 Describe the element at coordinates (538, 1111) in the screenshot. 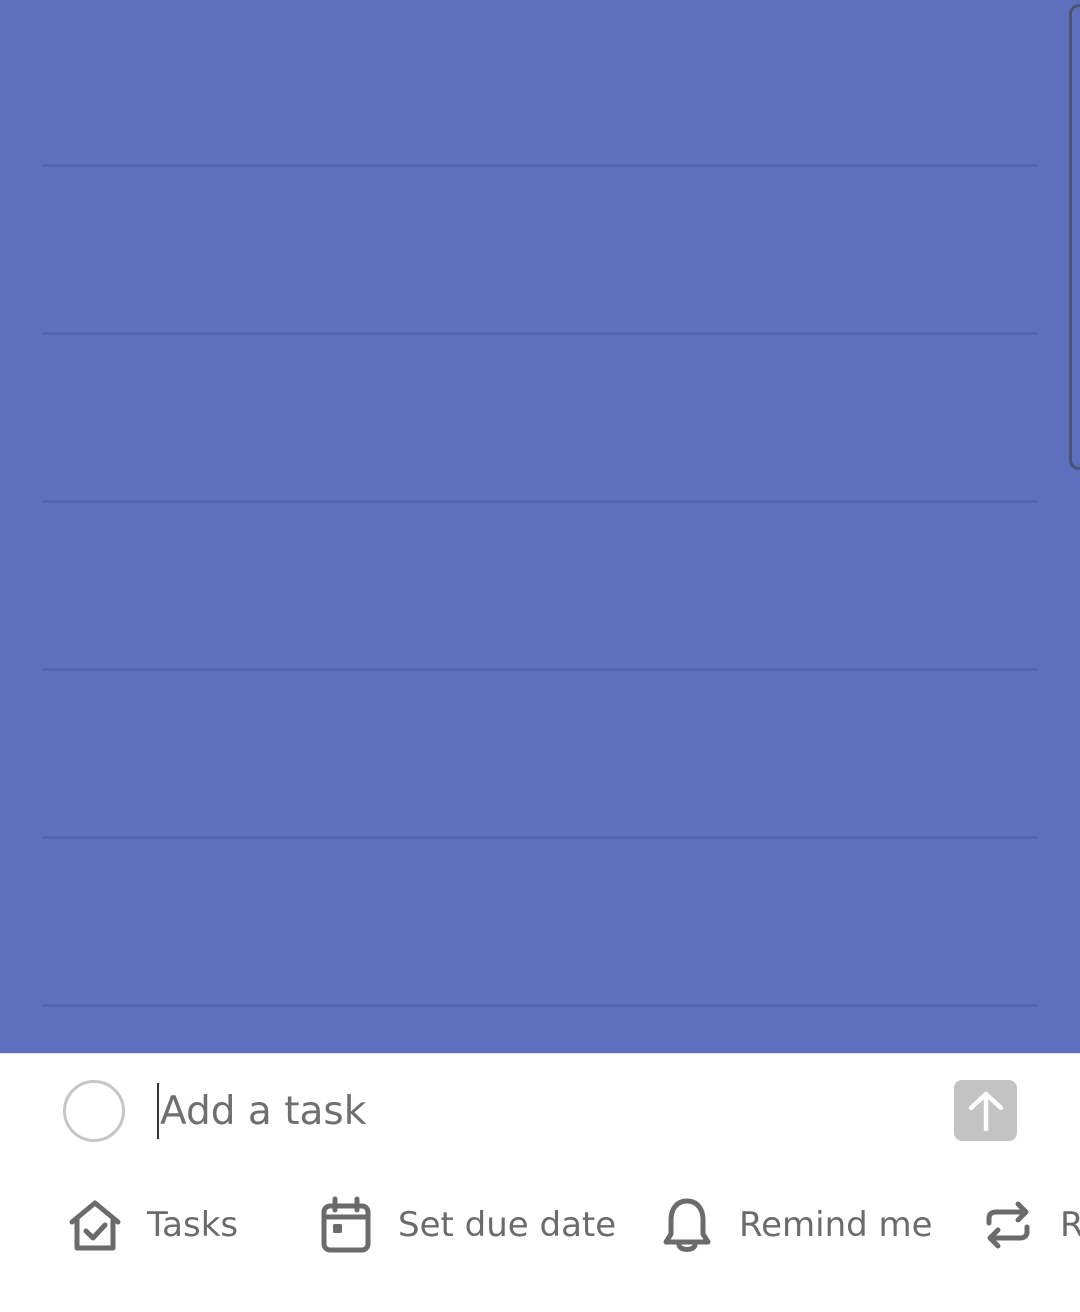

I see `add-task-input` at that location.